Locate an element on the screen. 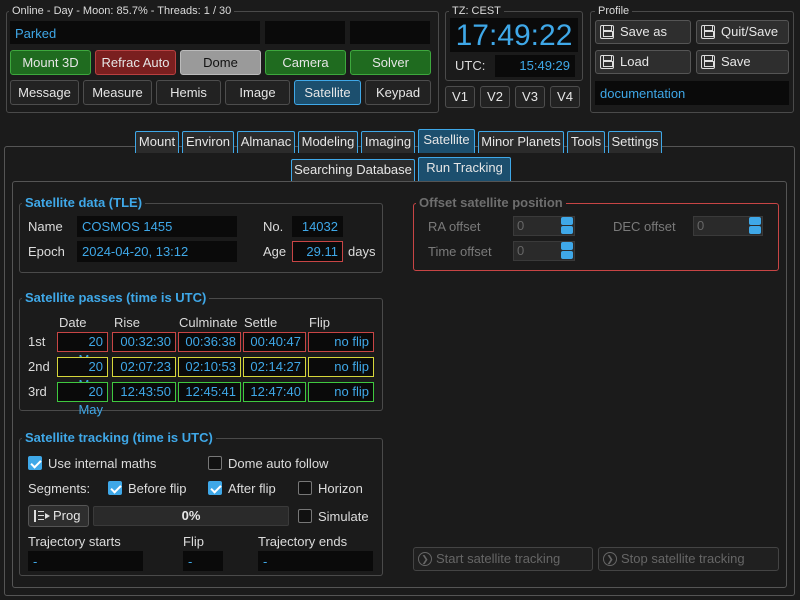  mount-3d-button: Mount 3D is located at coordinates (50, 62).